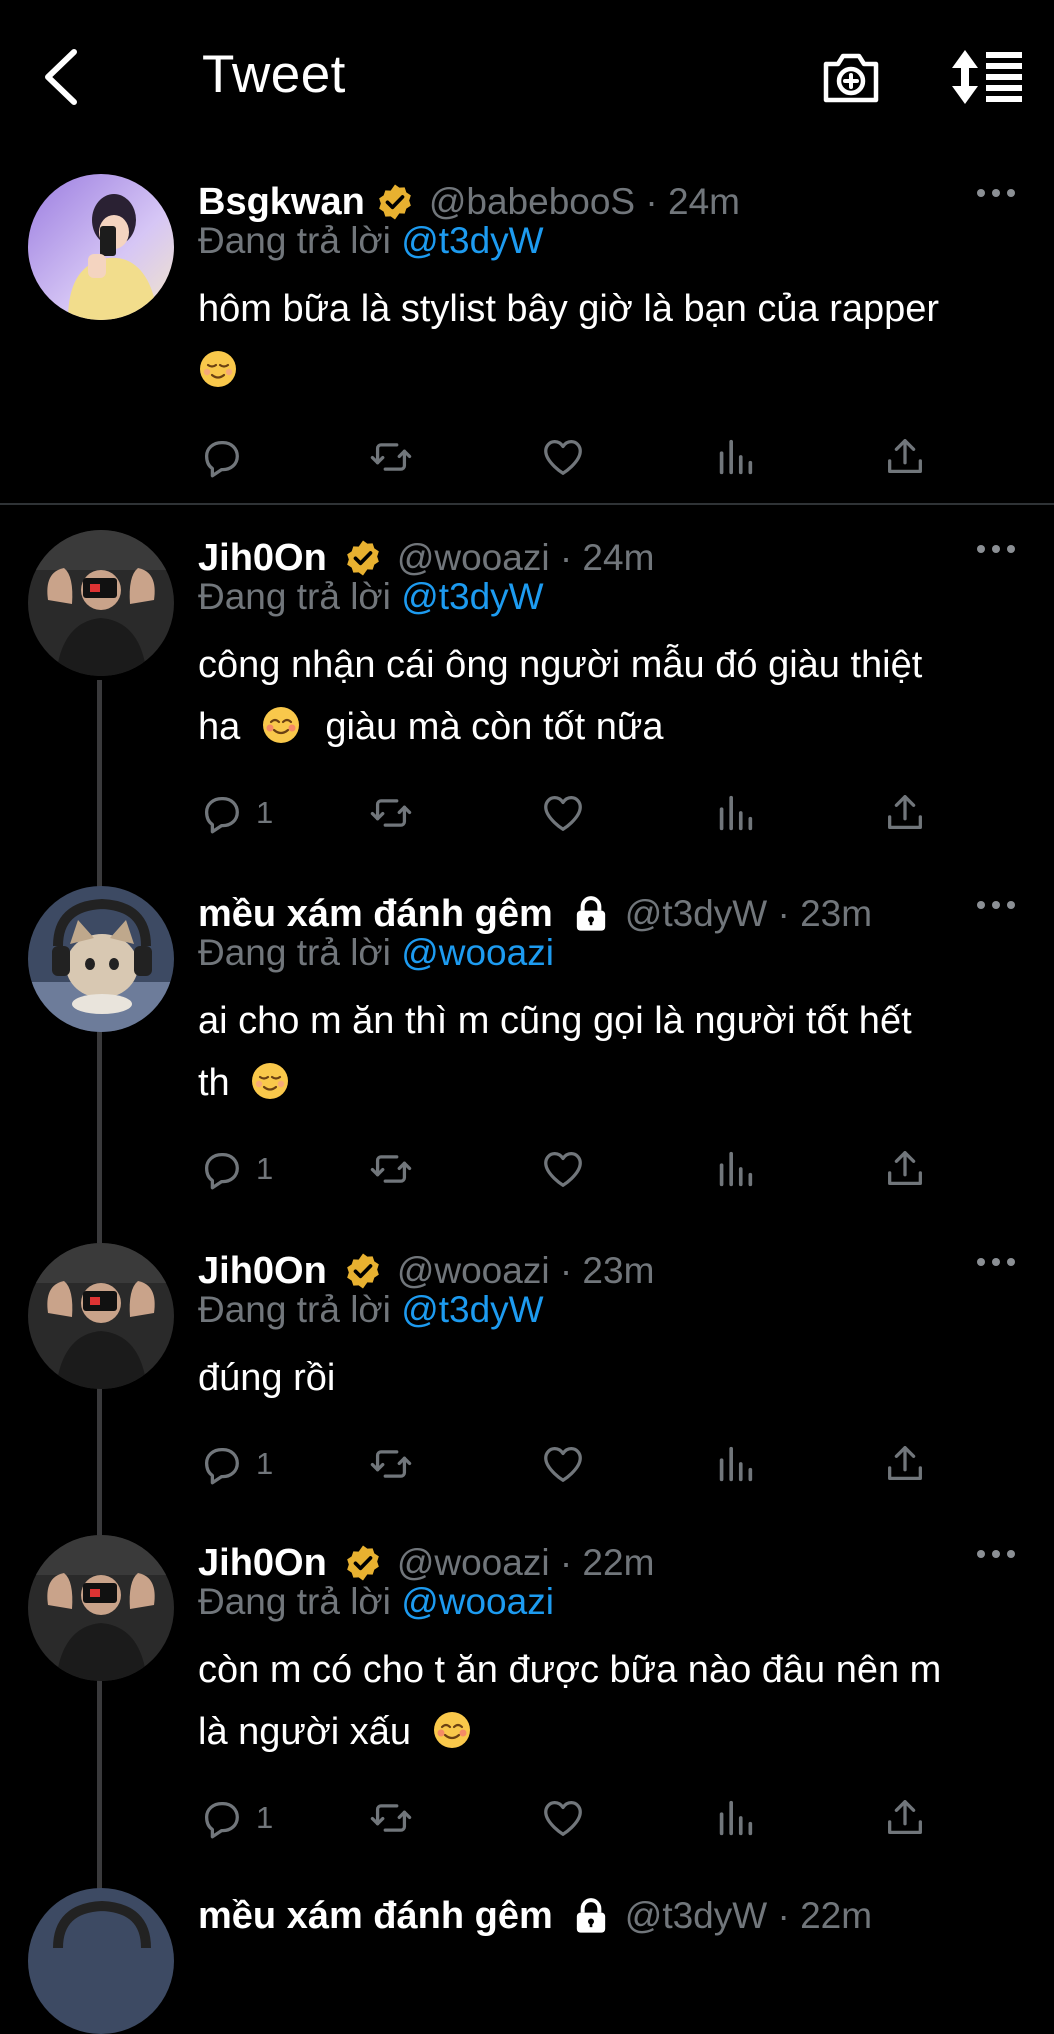 The image size is (1054, 2034). What do you see at coordinates (591, 1916) in the screenshot?
I see `lock-icon` at bounding box center [591, 1916].